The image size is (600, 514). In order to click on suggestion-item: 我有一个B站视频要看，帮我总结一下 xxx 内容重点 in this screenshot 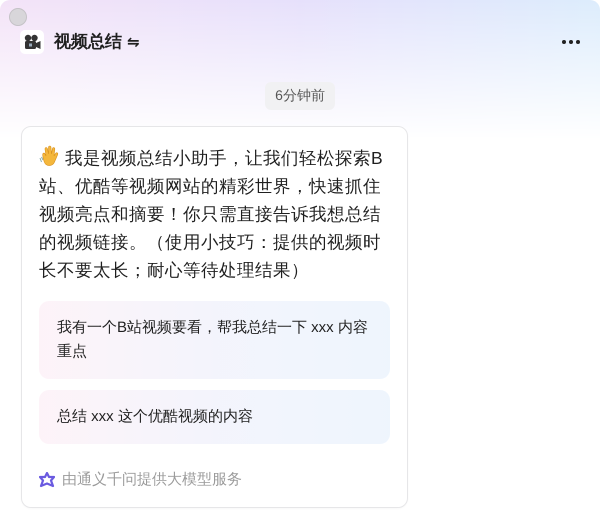, I will do `click(214, 340)`.